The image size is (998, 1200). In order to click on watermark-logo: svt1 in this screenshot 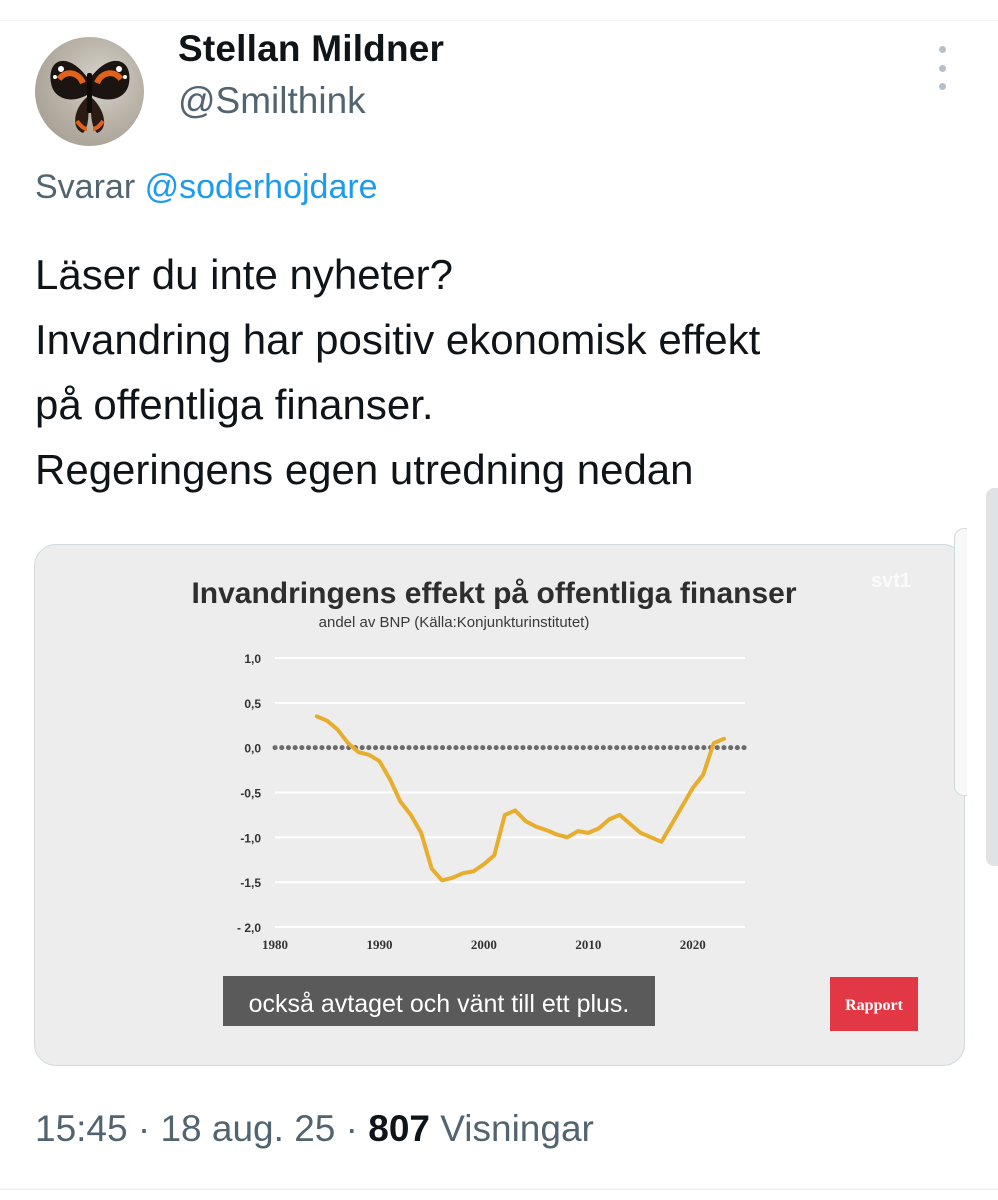, I will do `click(891, 581)`.